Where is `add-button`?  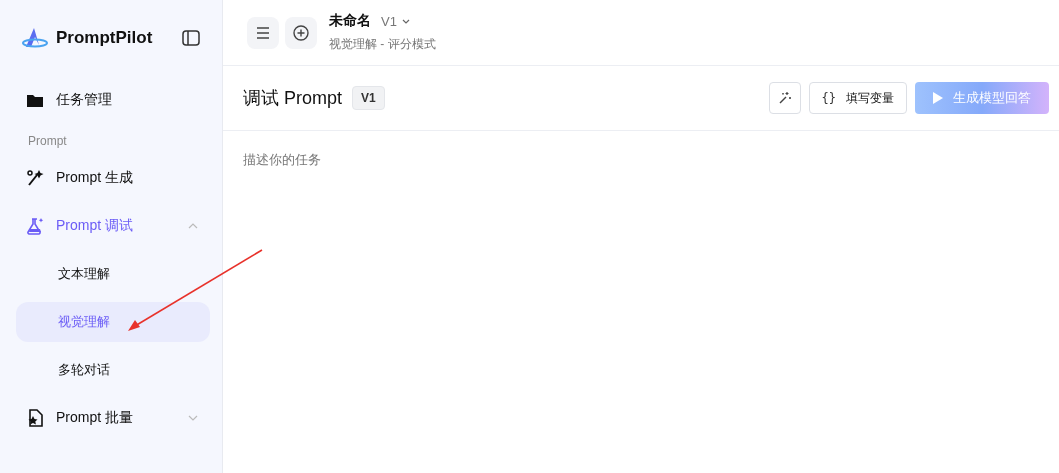 add-button is located at coordinates (301, 32).